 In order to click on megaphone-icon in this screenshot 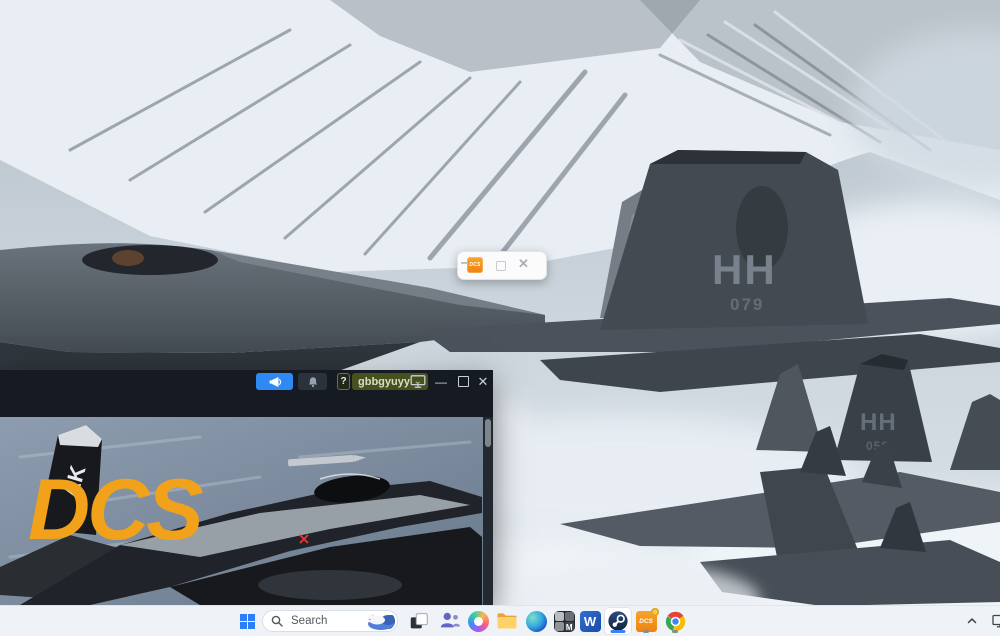, I will do `click(275, 381)`.